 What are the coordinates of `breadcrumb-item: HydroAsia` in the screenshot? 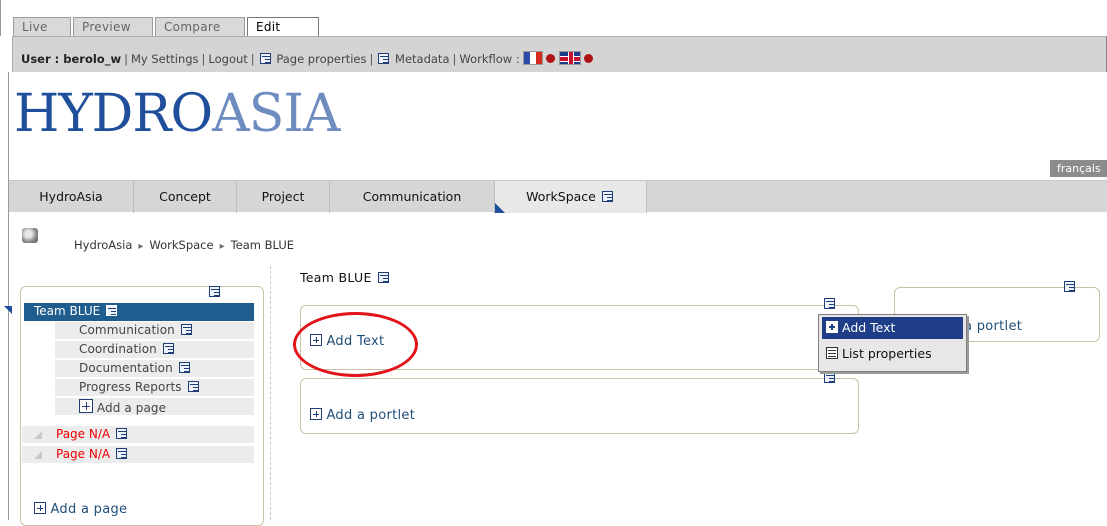 It's located at (103, 245).